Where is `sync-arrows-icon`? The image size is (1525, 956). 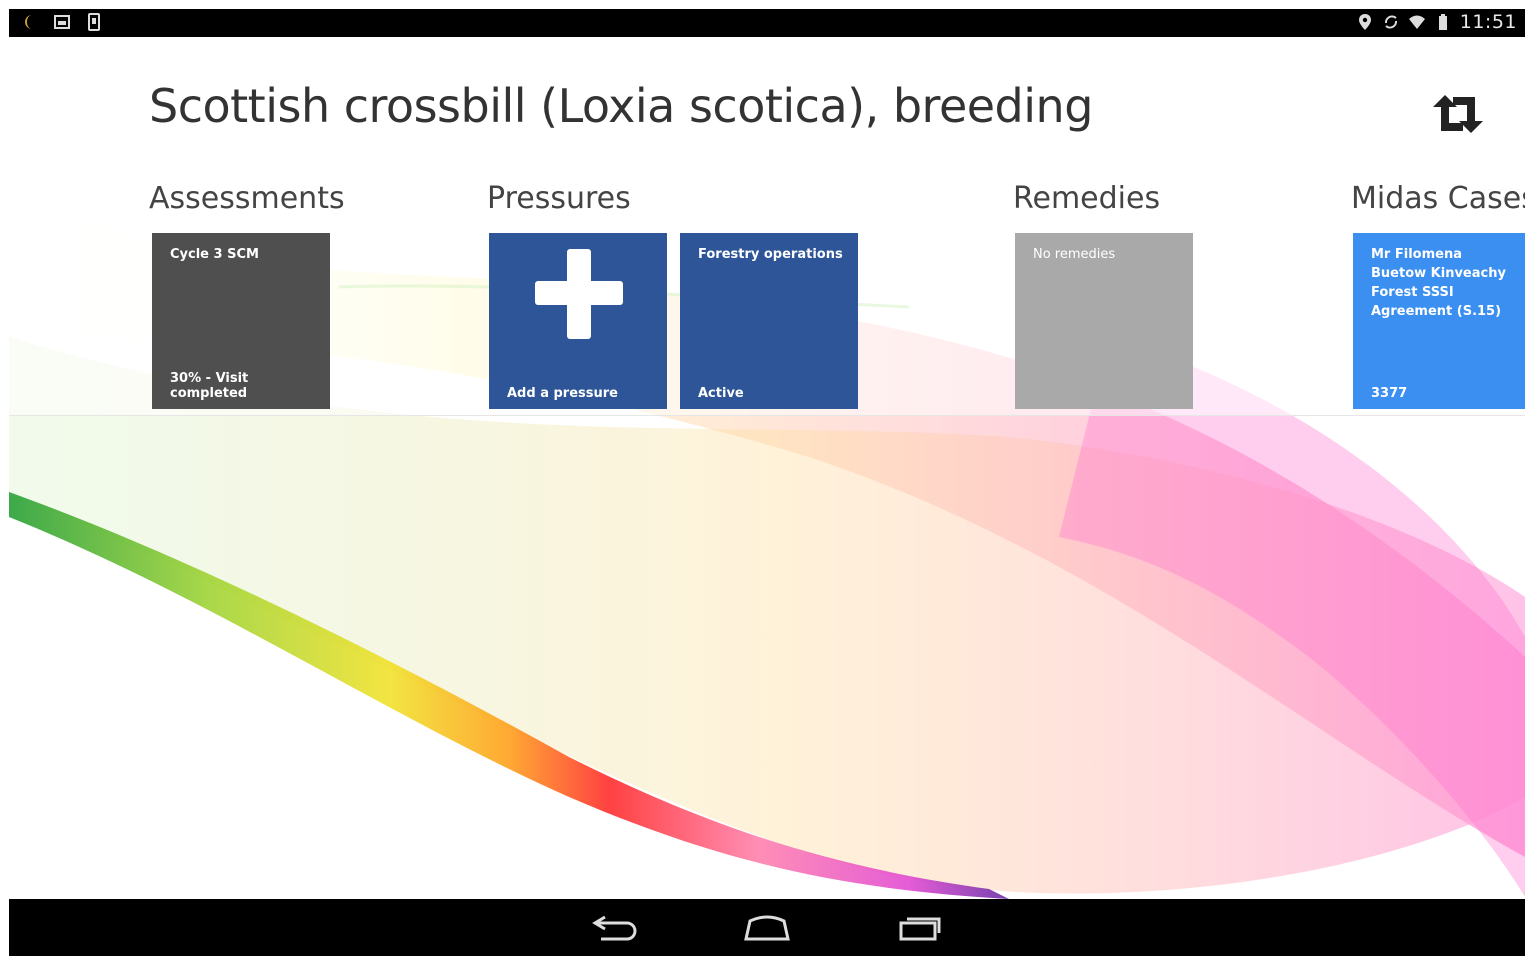 sync-arrows-icon is located at coordinates (1458, 114).